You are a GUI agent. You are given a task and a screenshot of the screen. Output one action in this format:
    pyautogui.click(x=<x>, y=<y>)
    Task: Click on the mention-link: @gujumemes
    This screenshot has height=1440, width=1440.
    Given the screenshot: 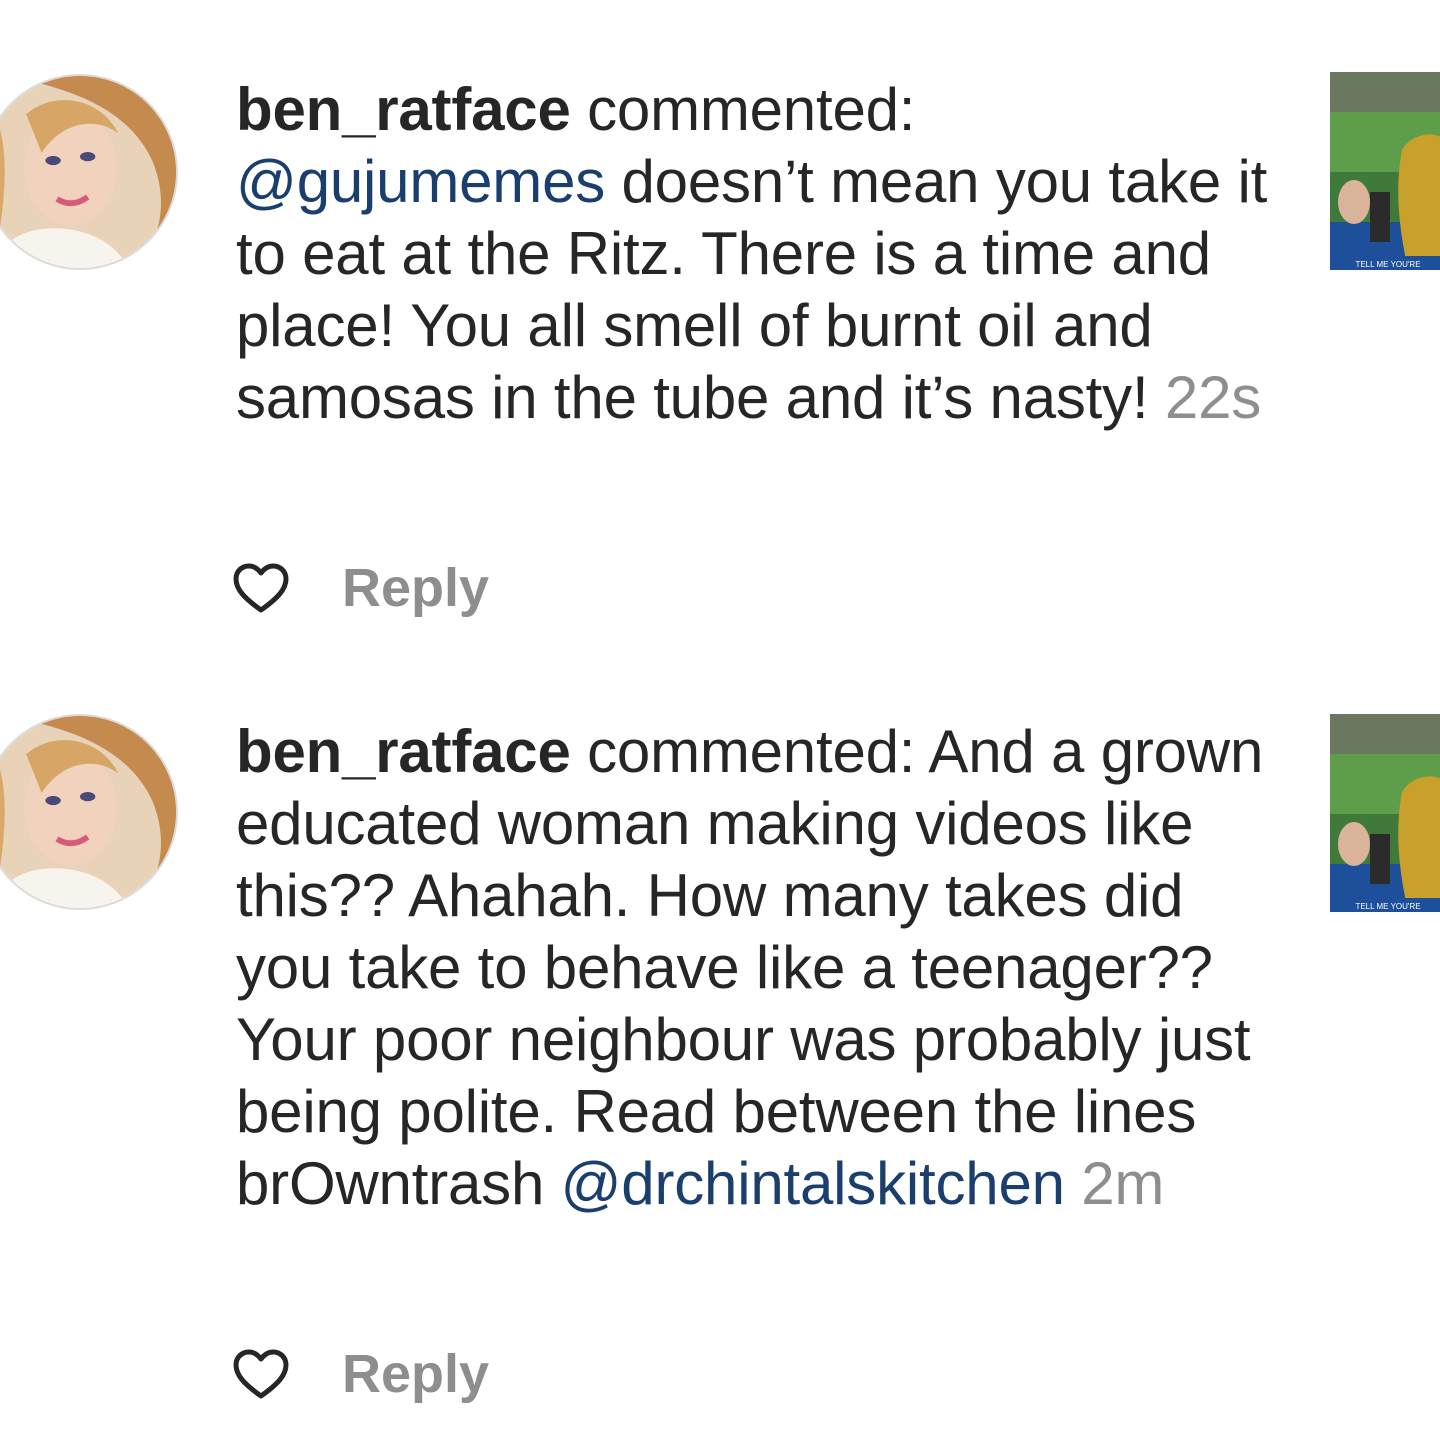 What is the action you would take?
    pyautogui.click(x=420, y=181)
    